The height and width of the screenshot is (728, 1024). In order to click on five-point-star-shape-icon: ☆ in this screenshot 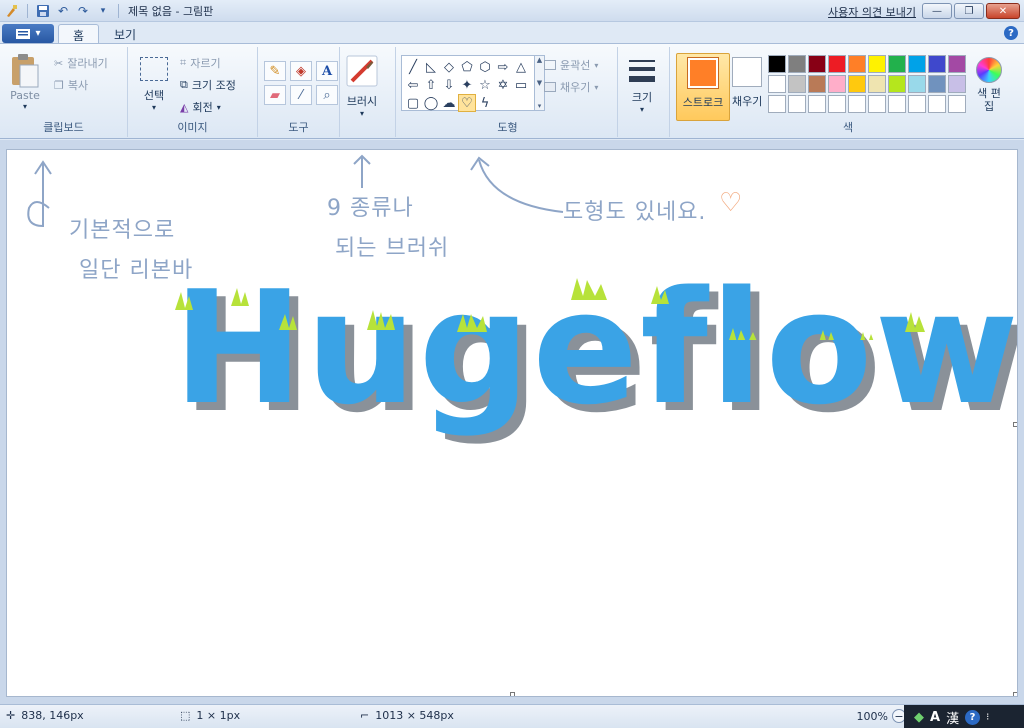, I will do `click(485, 85)`.